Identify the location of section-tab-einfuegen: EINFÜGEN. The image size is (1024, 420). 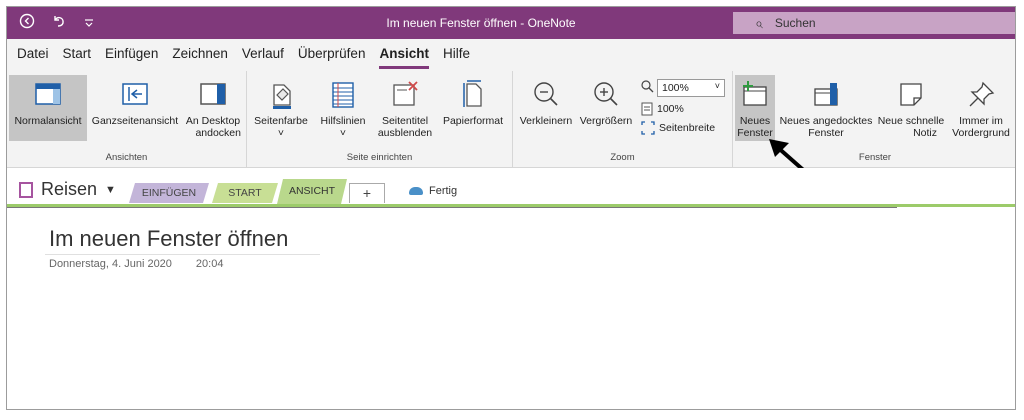
(169, 193).